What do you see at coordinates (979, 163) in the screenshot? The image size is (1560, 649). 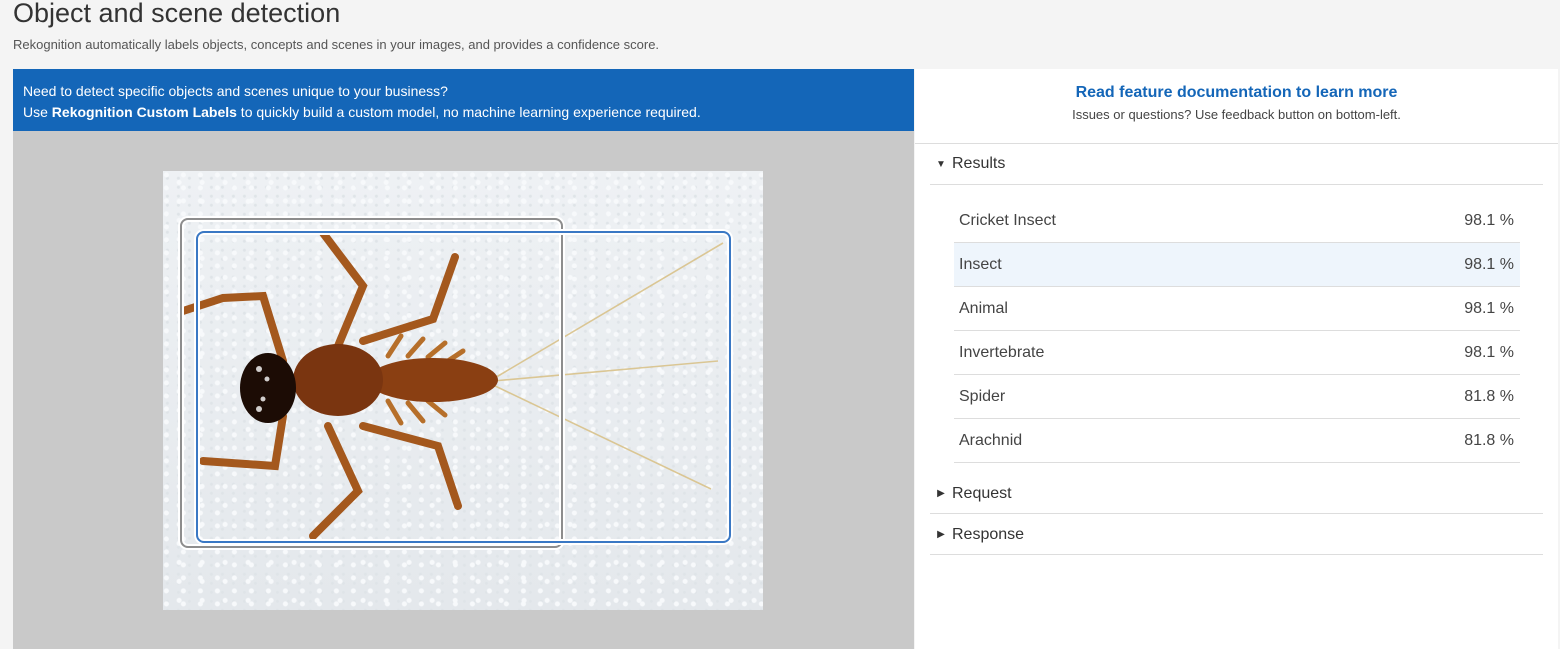 I see `results-heading: Results` at bounding box center [979, 163].